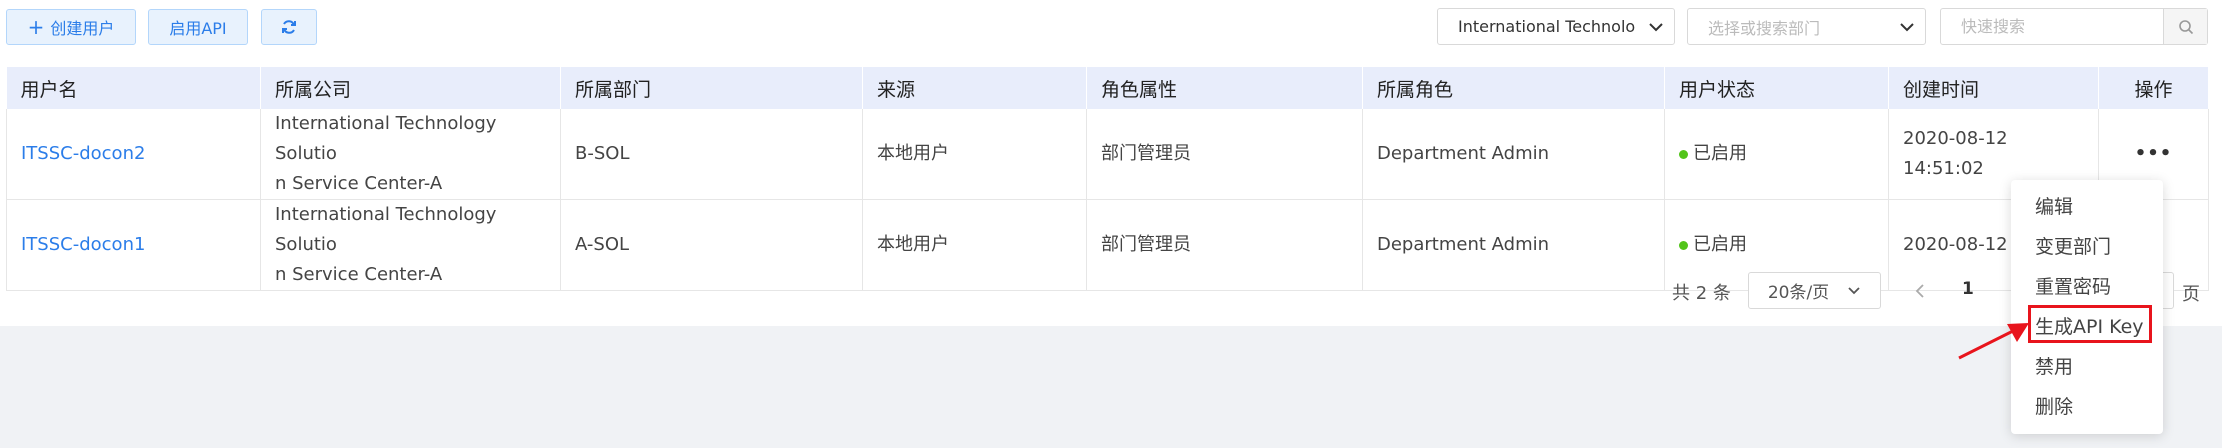  I want to click on refresh-button, so click(289, 27).